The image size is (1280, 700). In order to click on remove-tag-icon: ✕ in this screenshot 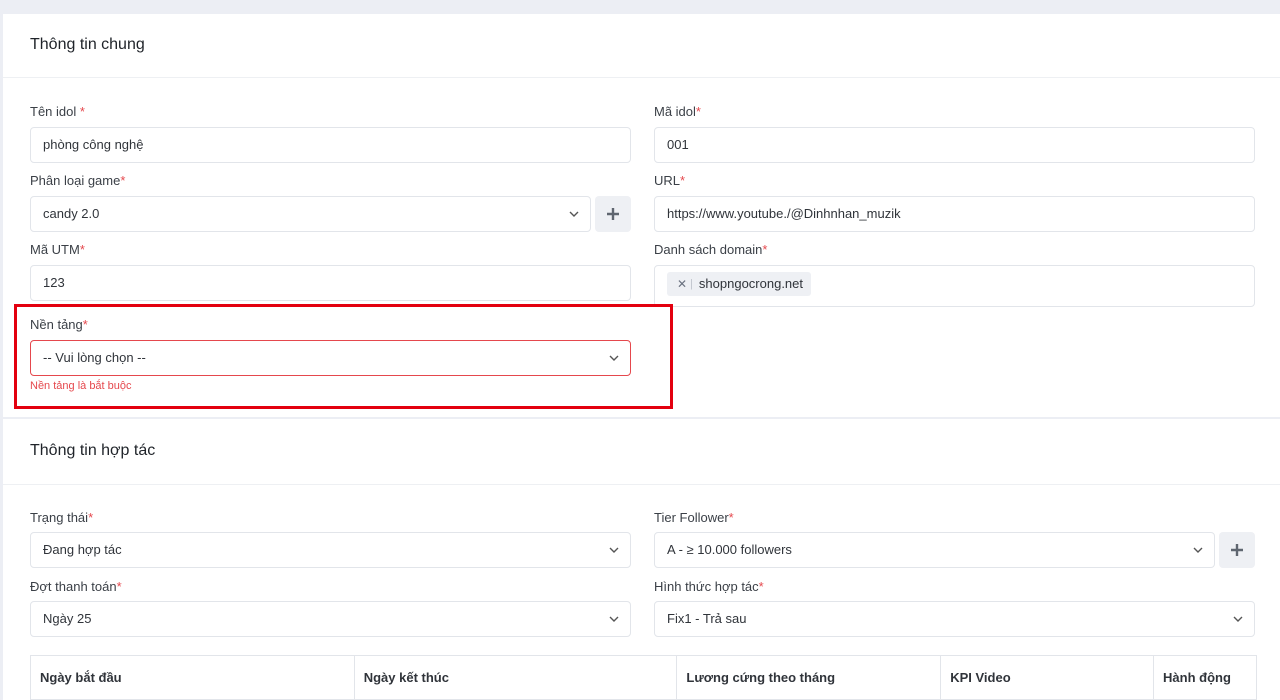, I will do `click(682, 284)`.